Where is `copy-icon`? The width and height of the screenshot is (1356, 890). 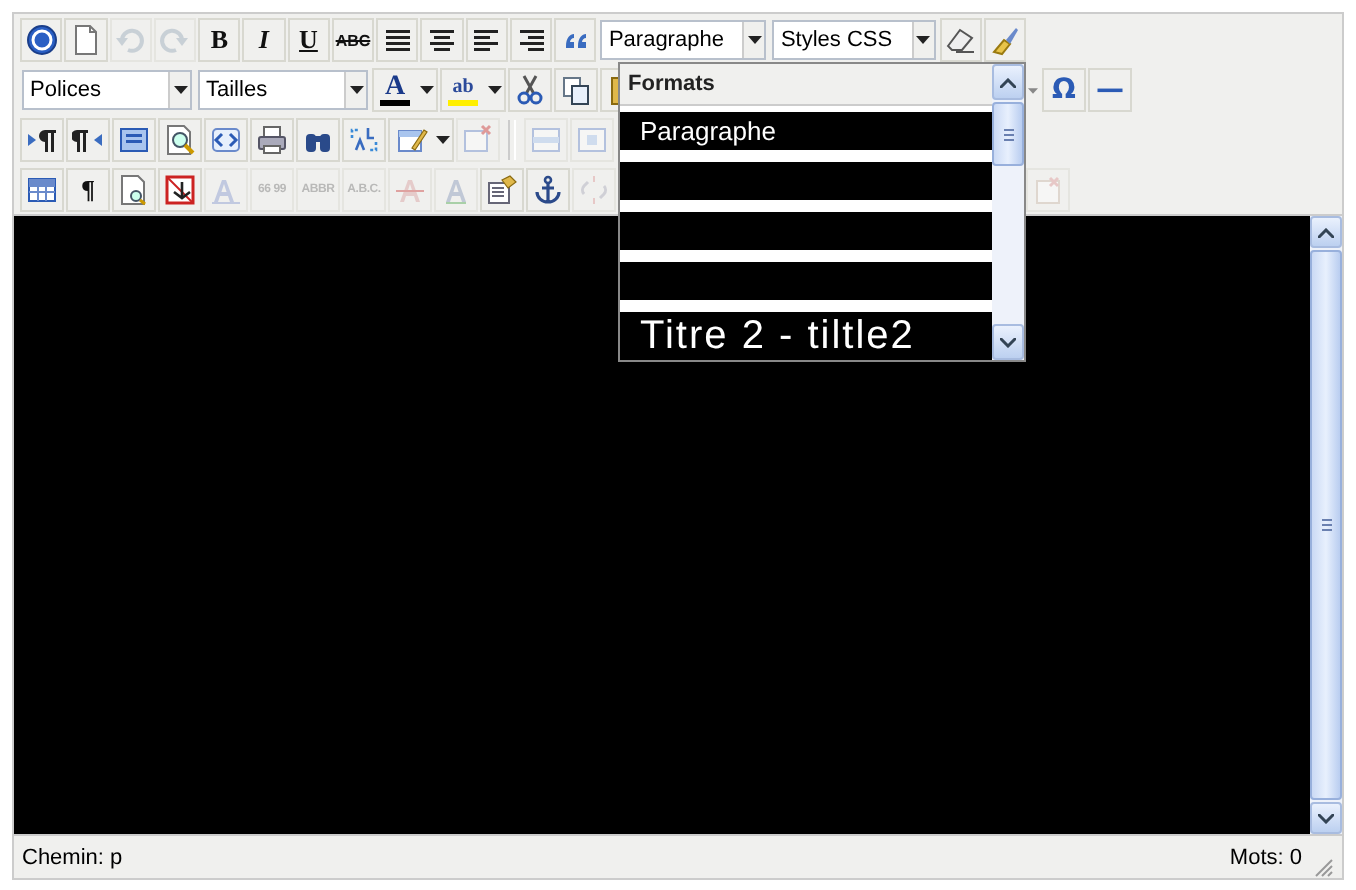 copy-icon is located at coordinates (576, 90).